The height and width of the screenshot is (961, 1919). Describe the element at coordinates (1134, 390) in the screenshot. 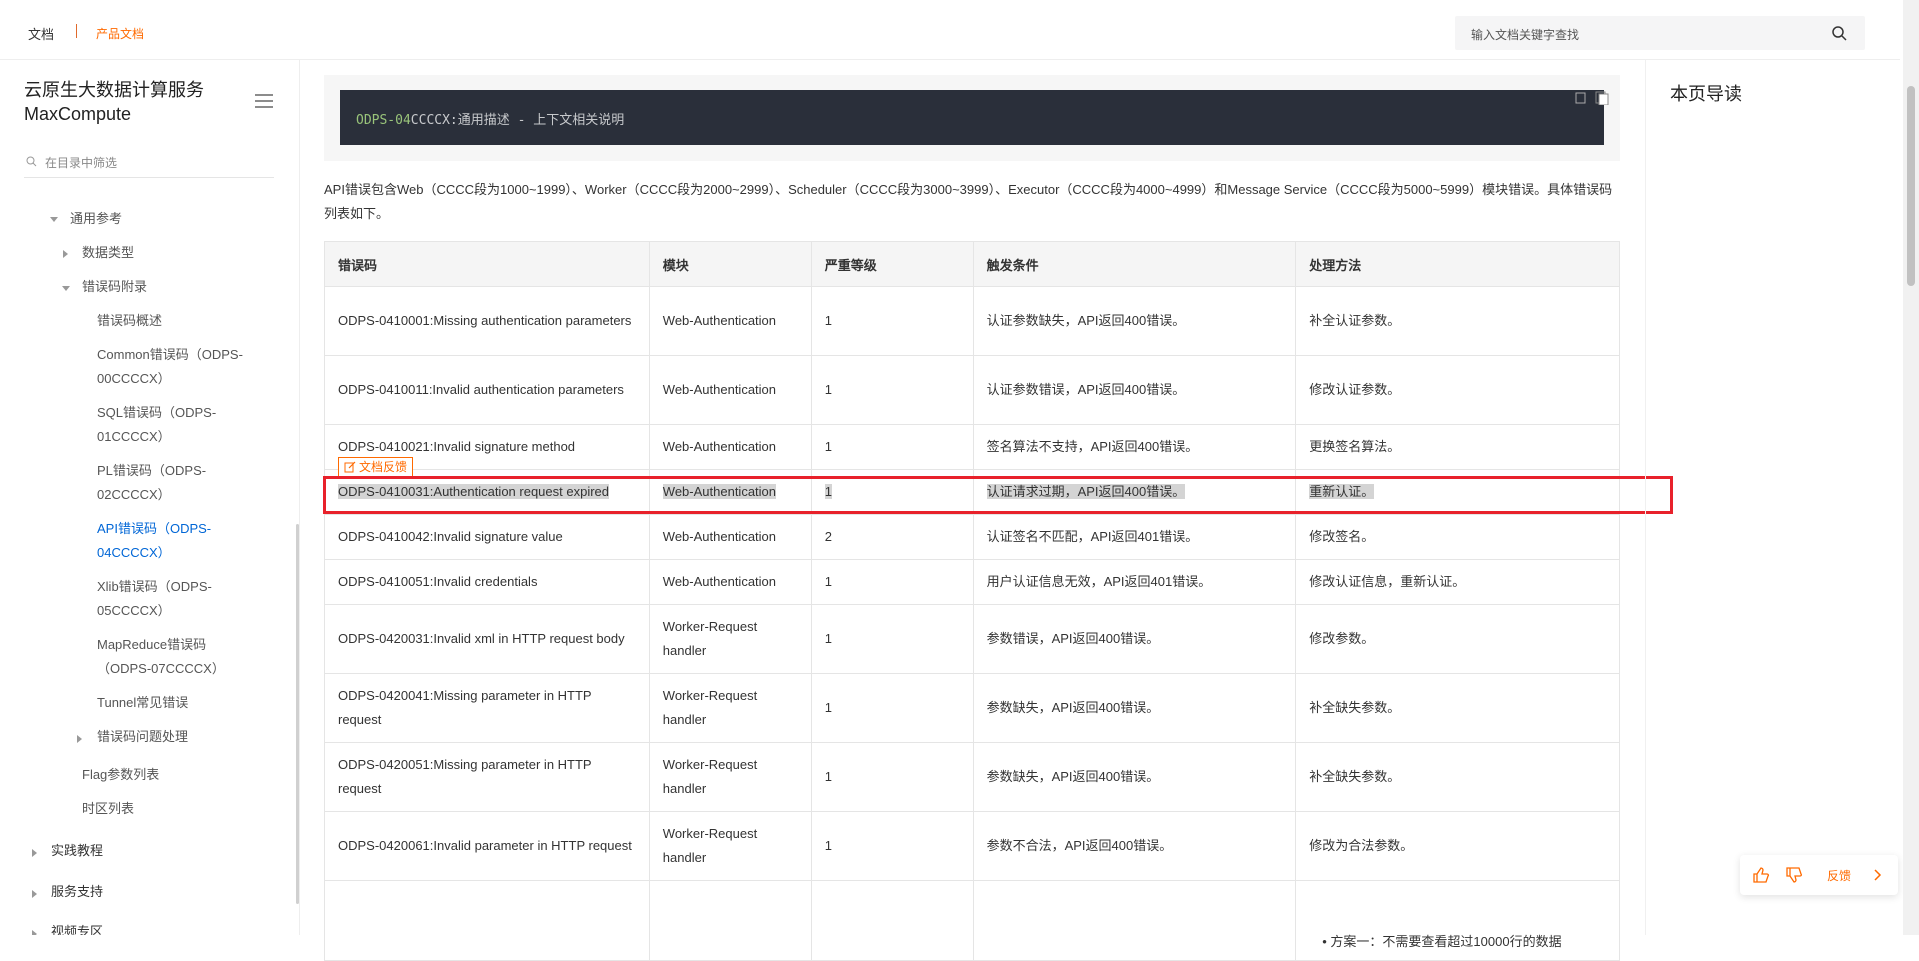

I see `table-cell: 认证参数错误，API返回400错误。` at that location.